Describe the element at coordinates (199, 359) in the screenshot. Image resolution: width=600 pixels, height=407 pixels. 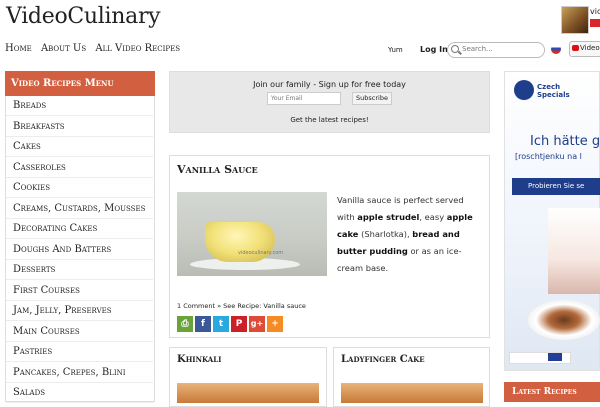
I see `recipe-title-khinkali: Khinkali` at that location.